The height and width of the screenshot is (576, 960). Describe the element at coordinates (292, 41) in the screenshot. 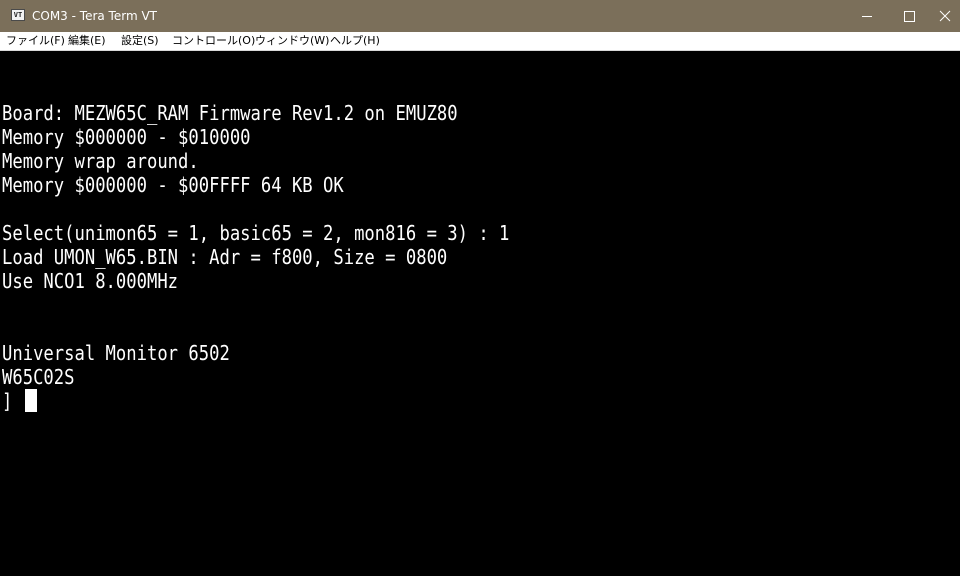

I see `menu-window: ウィンドウ(W)` at that location.